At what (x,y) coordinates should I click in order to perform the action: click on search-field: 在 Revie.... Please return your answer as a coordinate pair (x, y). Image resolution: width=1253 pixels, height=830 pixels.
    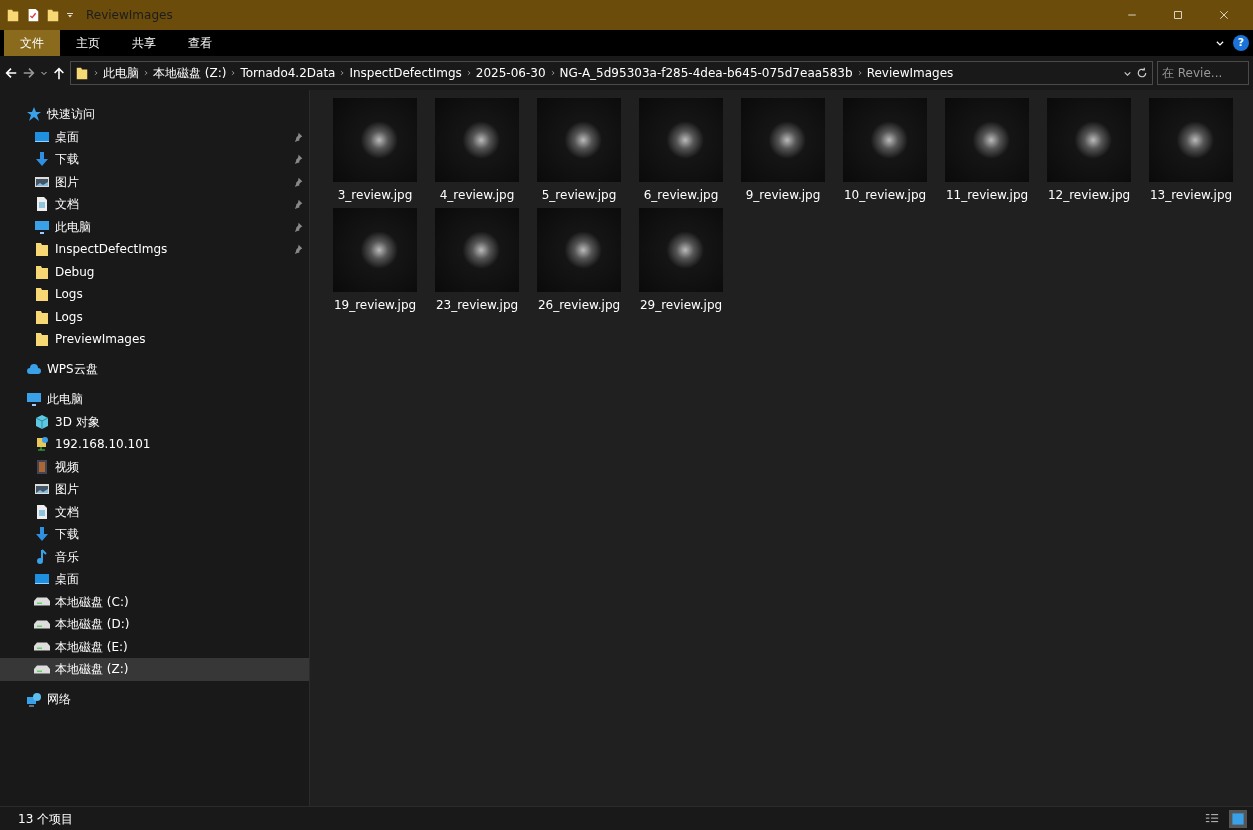
    Looking at the image, I should click on (1203, 73).